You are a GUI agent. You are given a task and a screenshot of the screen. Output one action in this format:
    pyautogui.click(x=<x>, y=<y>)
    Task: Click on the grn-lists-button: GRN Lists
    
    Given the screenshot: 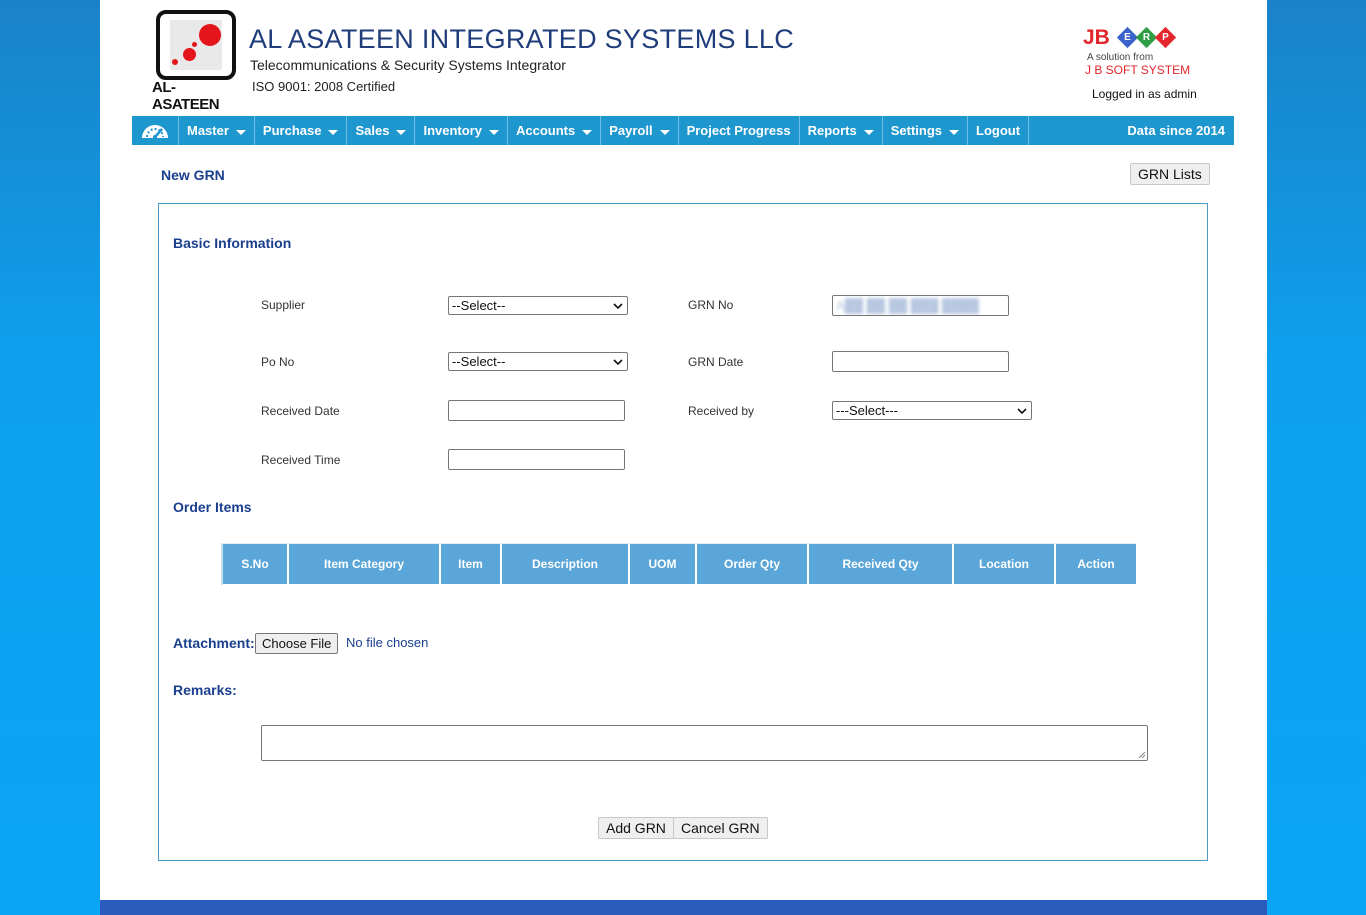 What is the action you would take?
    pyautogui.click(x=1170, y=174)
    